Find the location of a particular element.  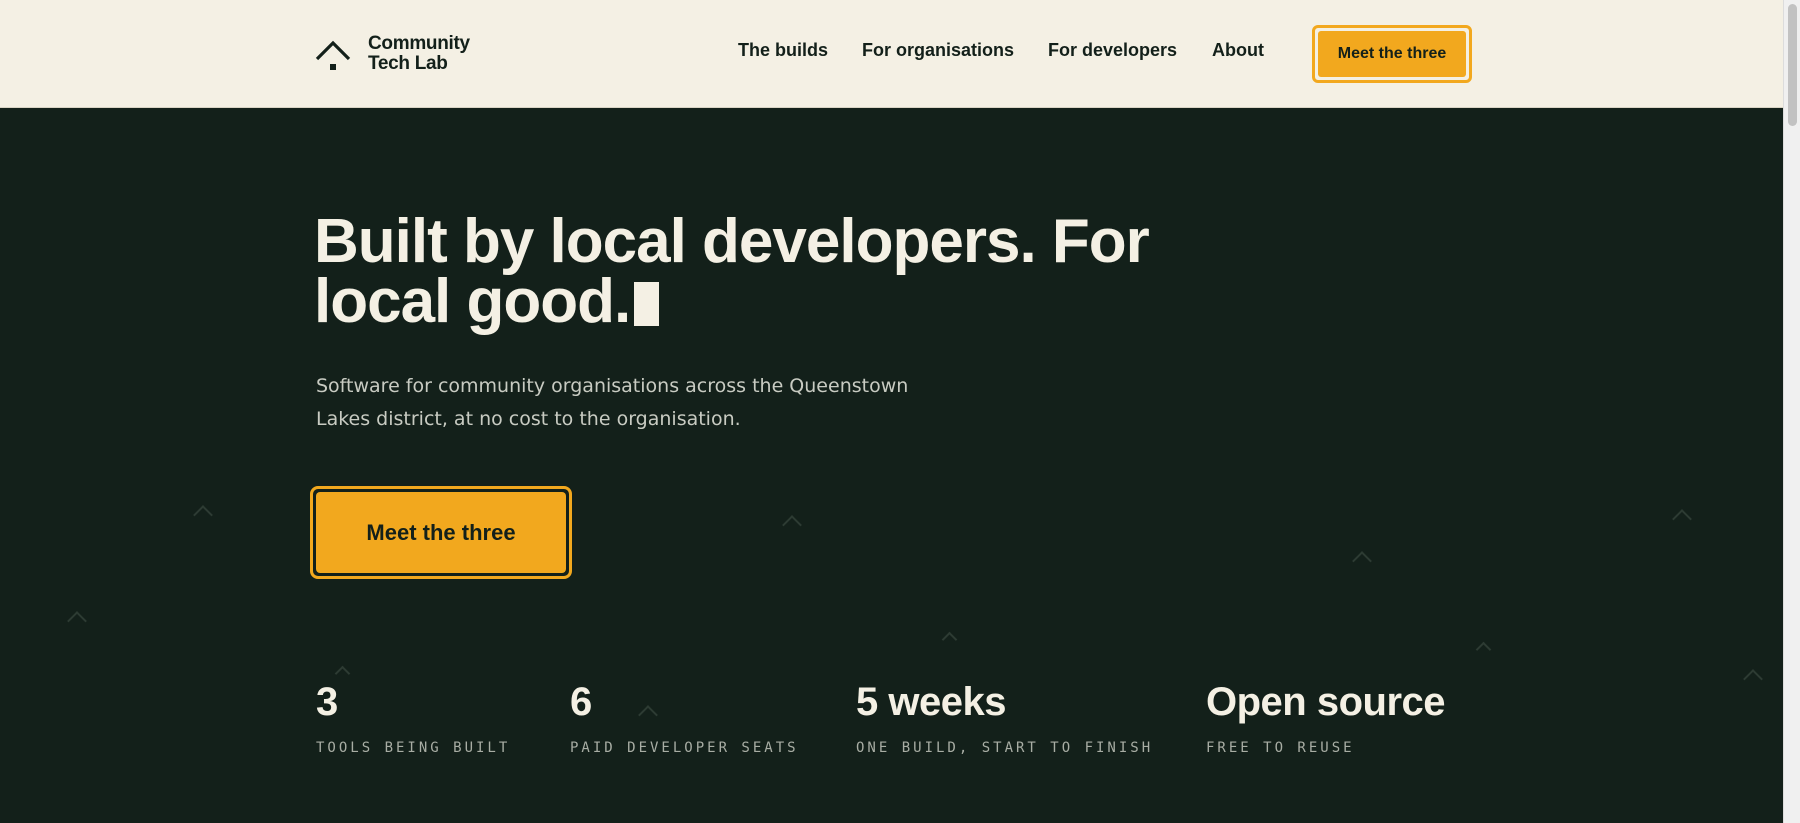

stat-value: 3 is located at coordinates (327, 702).